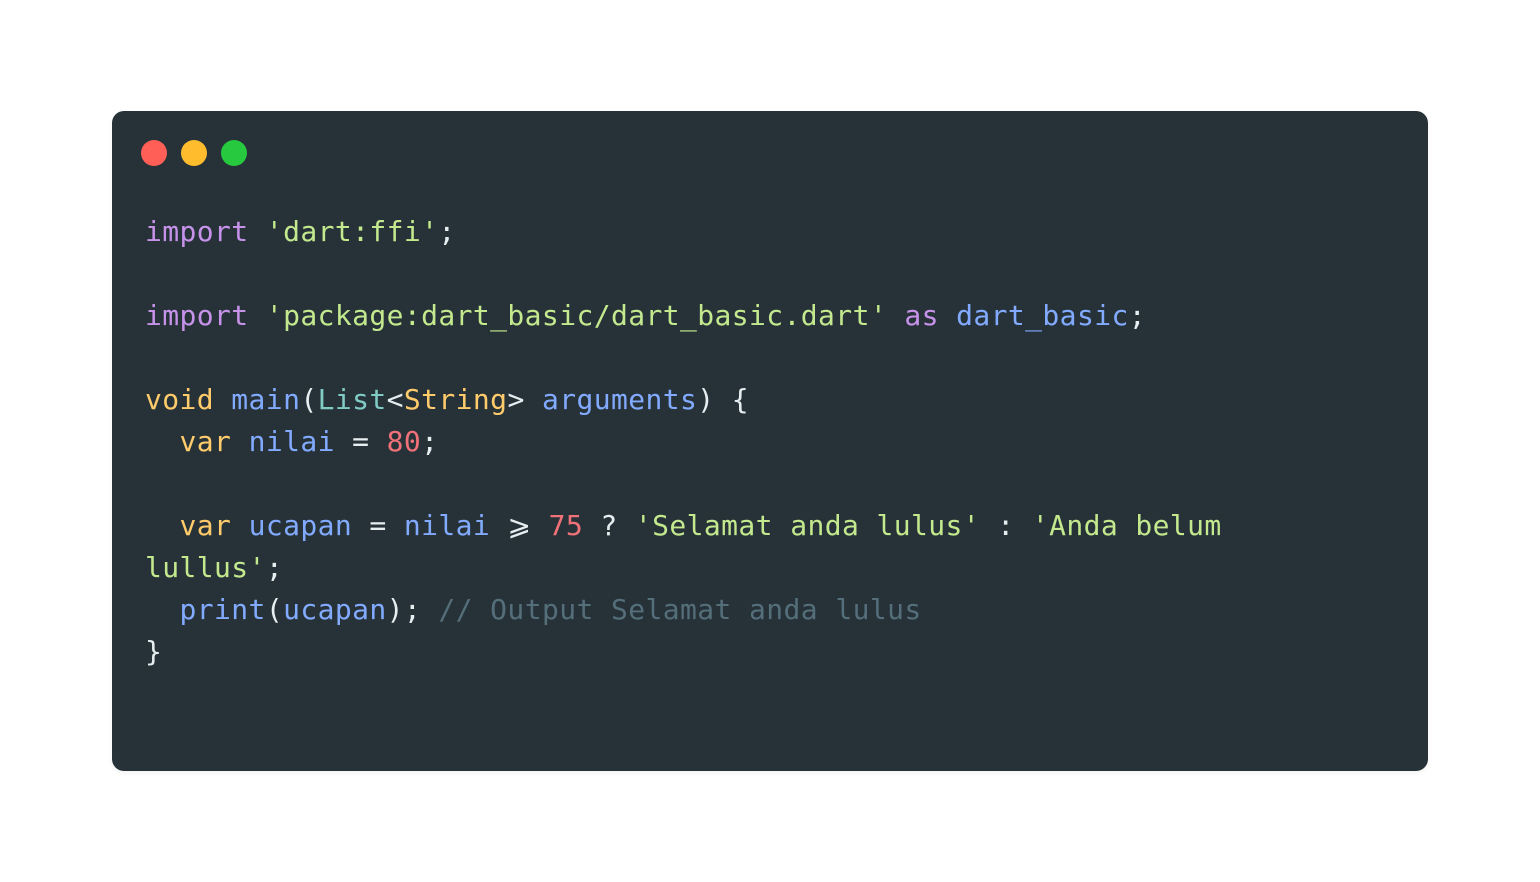 This screenshot has height=882, width=1540. Describe the element at coordinates (576, 315) in the screenshot. I see `code-token: 'package:dart_basic/dart_basic.dart'` at that location.